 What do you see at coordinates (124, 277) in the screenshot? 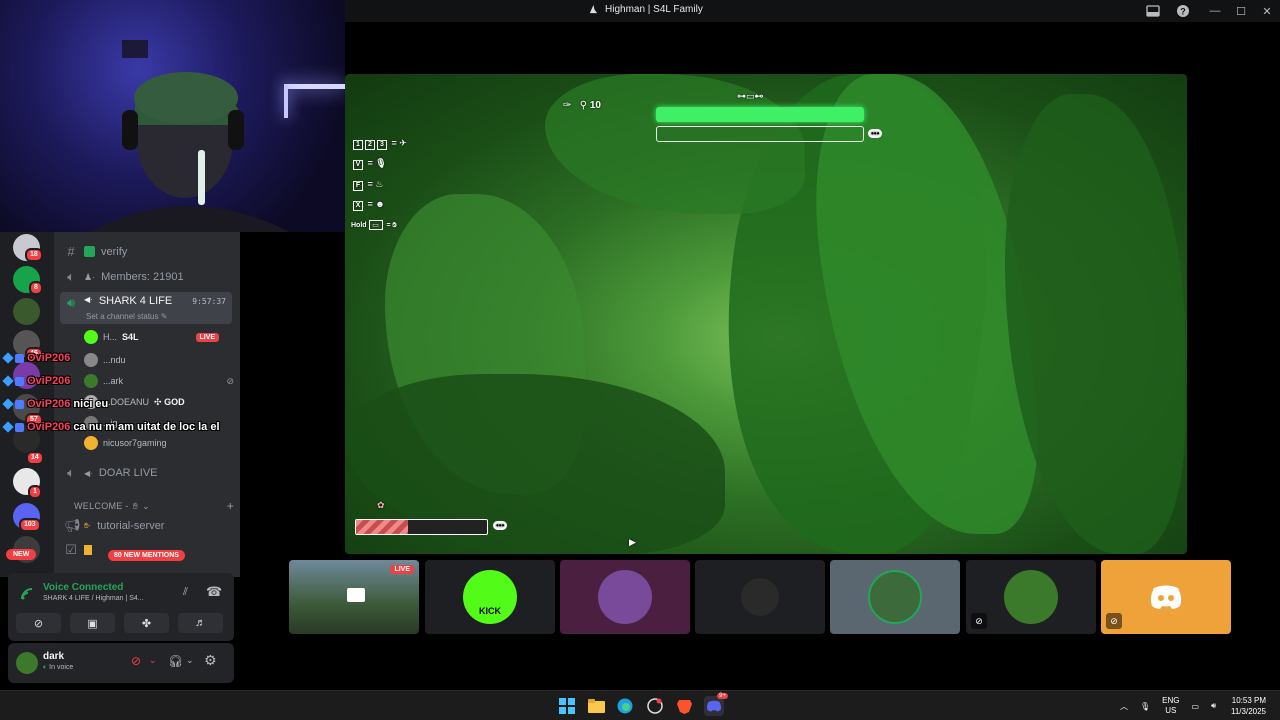
I see `channel-members: 🔈︎ ♟︎· Members: 21901` at bounding box center [124, 277].